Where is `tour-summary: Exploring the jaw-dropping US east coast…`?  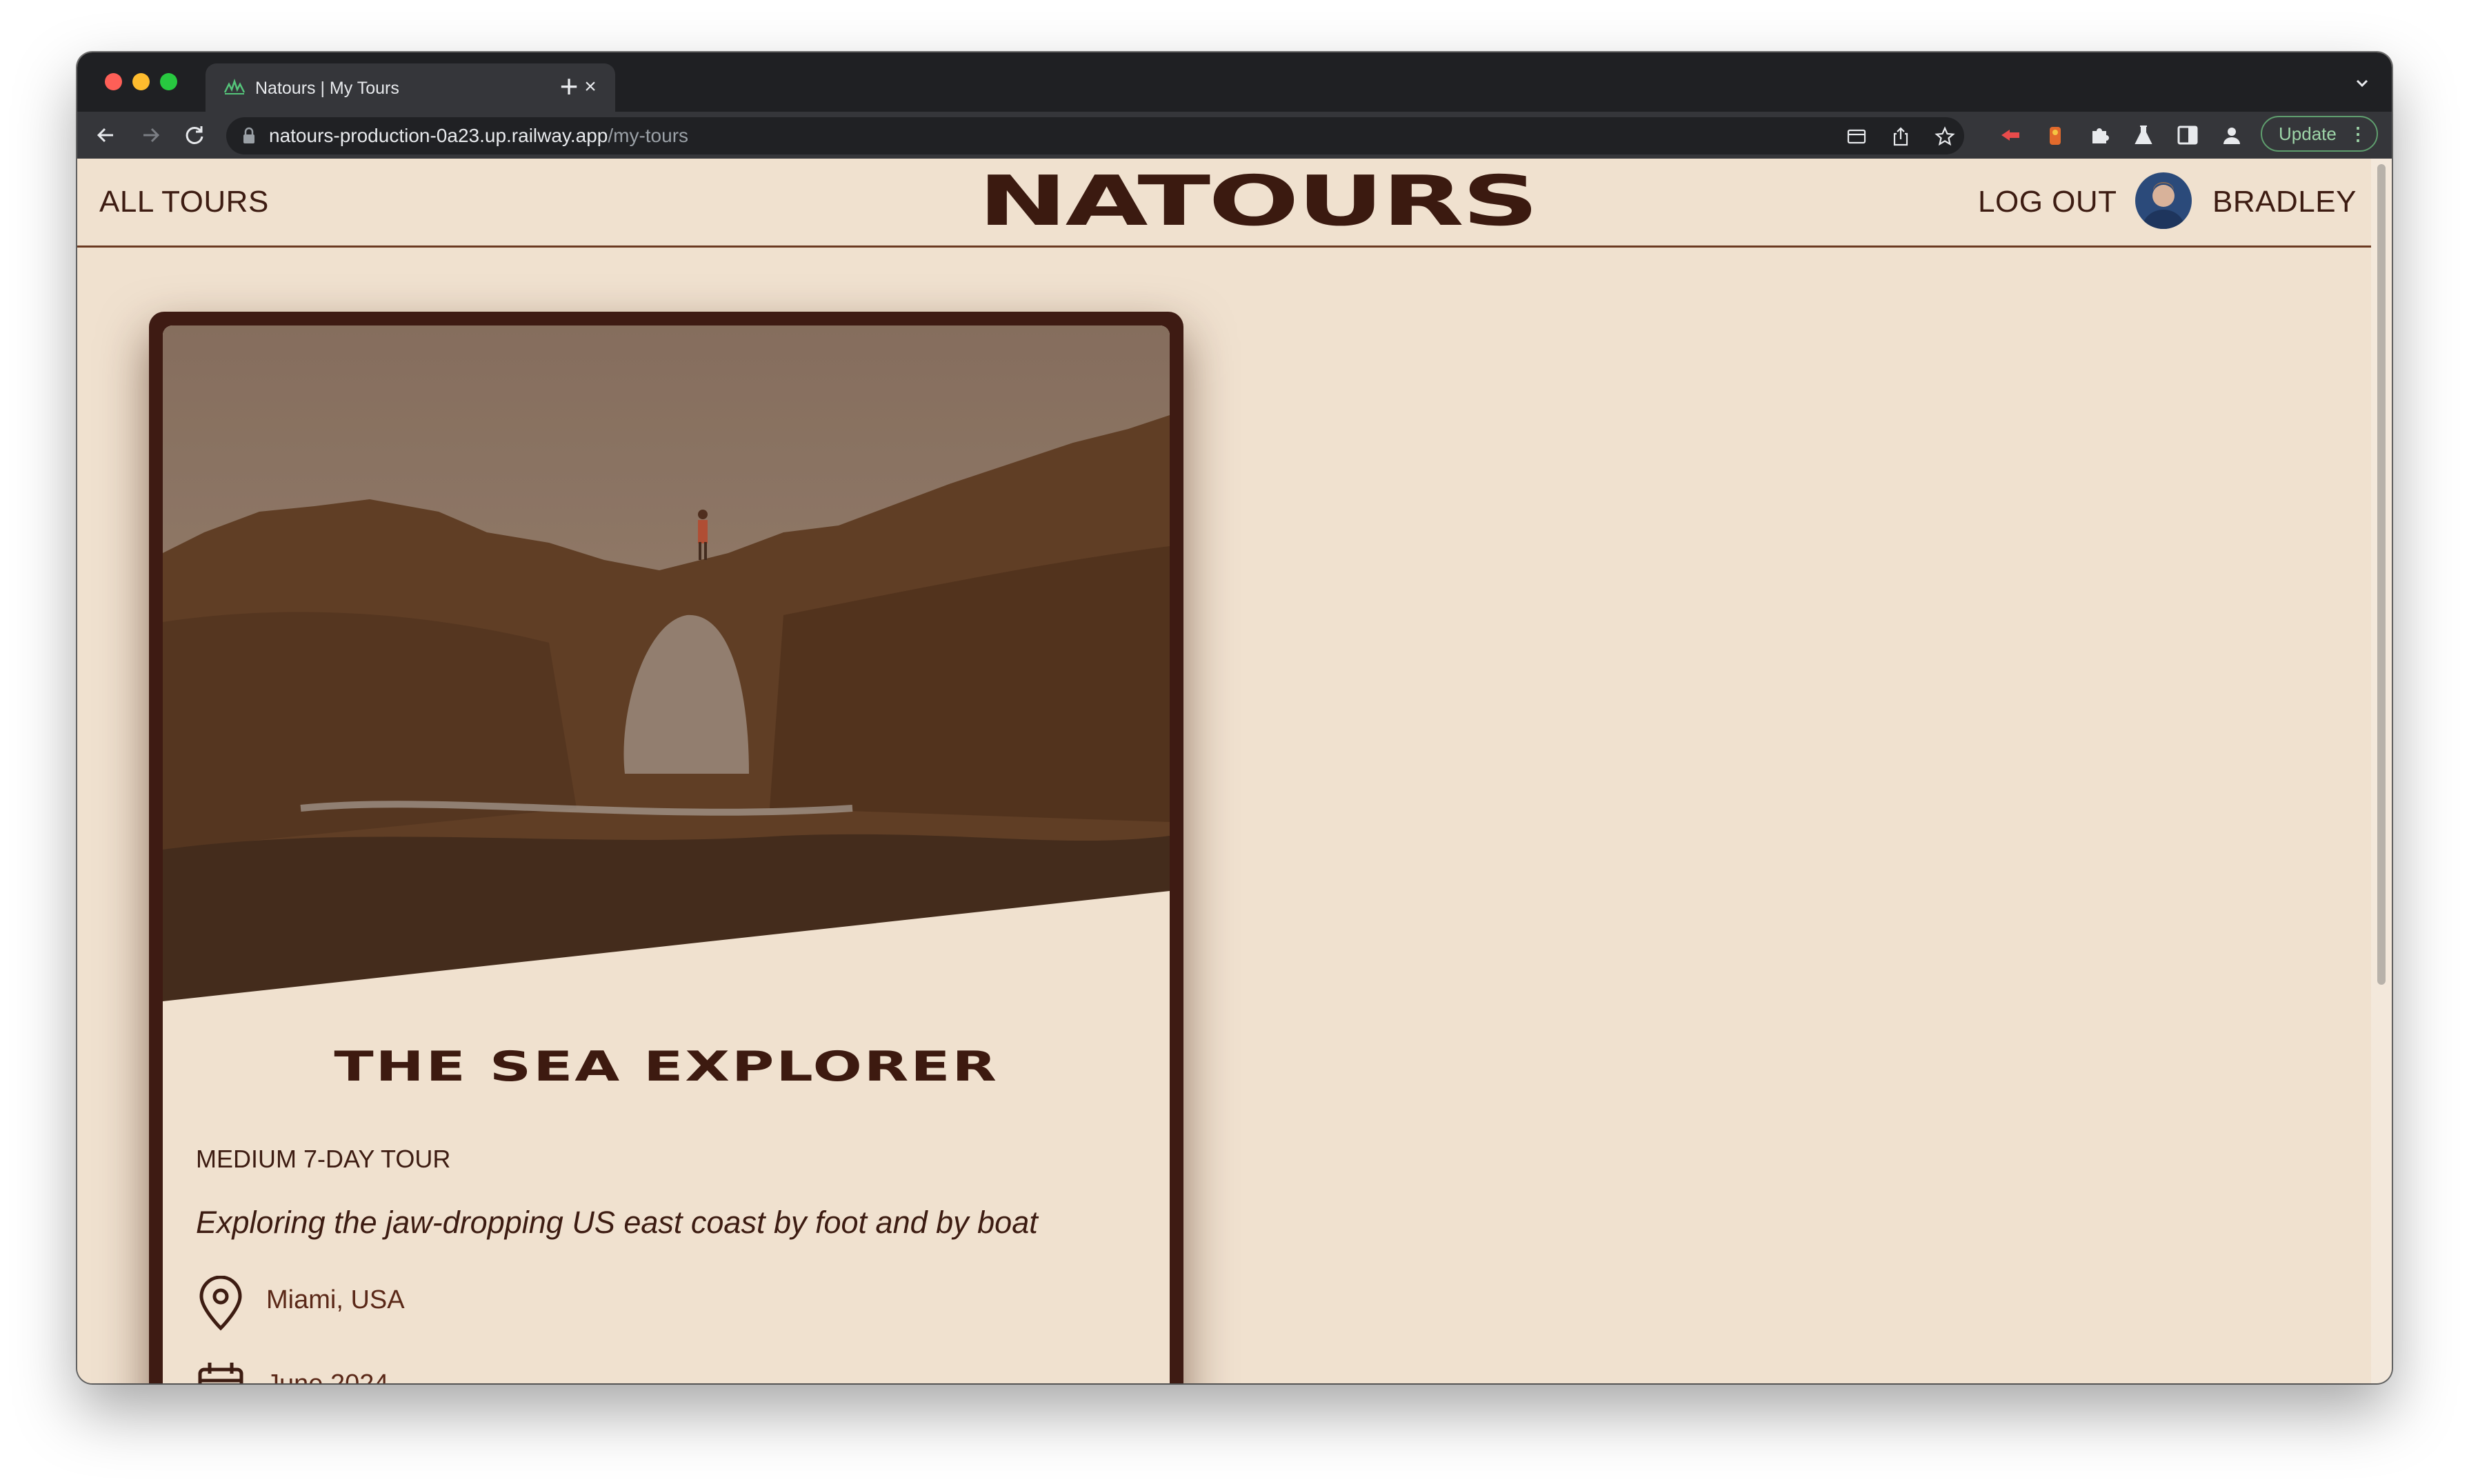
tour-summary: Exploring the jaw-dropping US east coast… is located at coordinates (617, 1222).